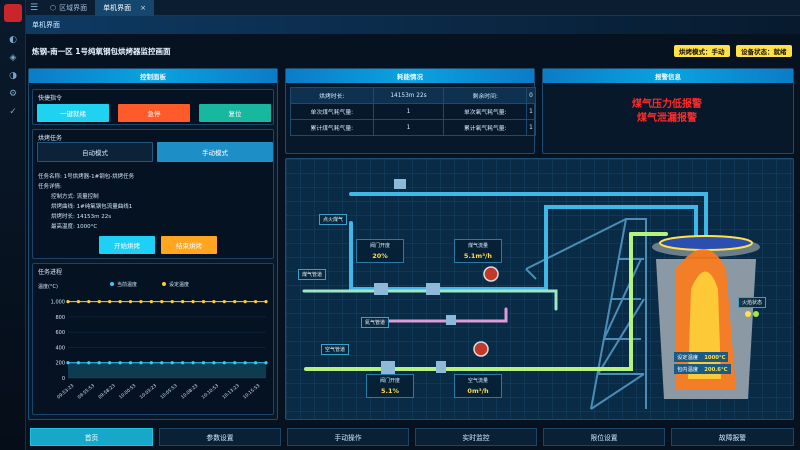 The height and width of the screenshot is (450, 800). Describe the element at coordinates (491, 274) in the screenshot. I see `gas-flow-meter-icon` at that location.